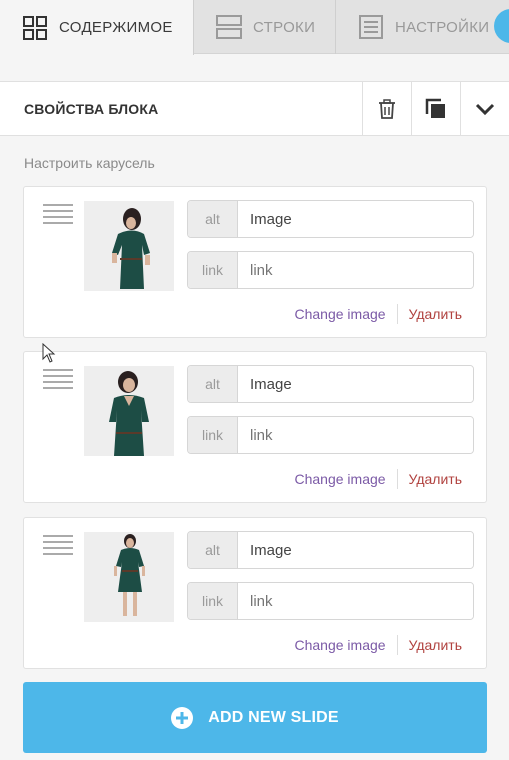 This screenshot has height=760, width=509. I want to click on tab-rows: СТРОКИ, so click(265, 27).